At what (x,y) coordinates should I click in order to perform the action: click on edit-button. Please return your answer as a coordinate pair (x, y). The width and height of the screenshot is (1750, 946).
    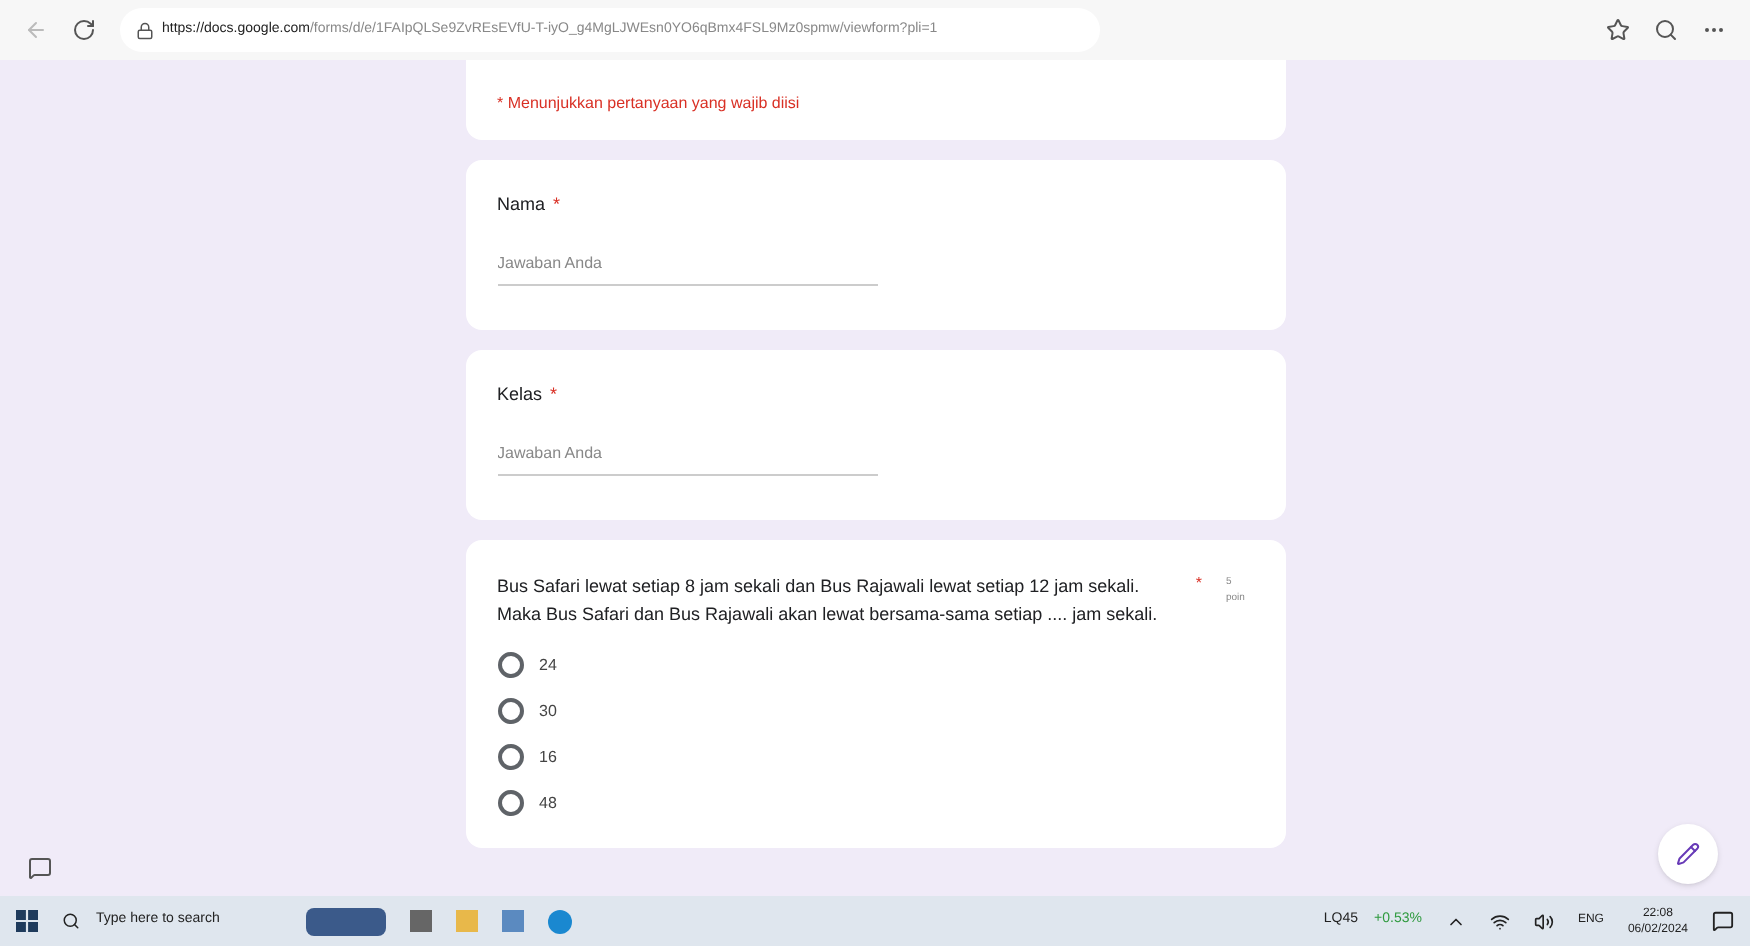
    Looking at the image, I should click on (1688, 854).